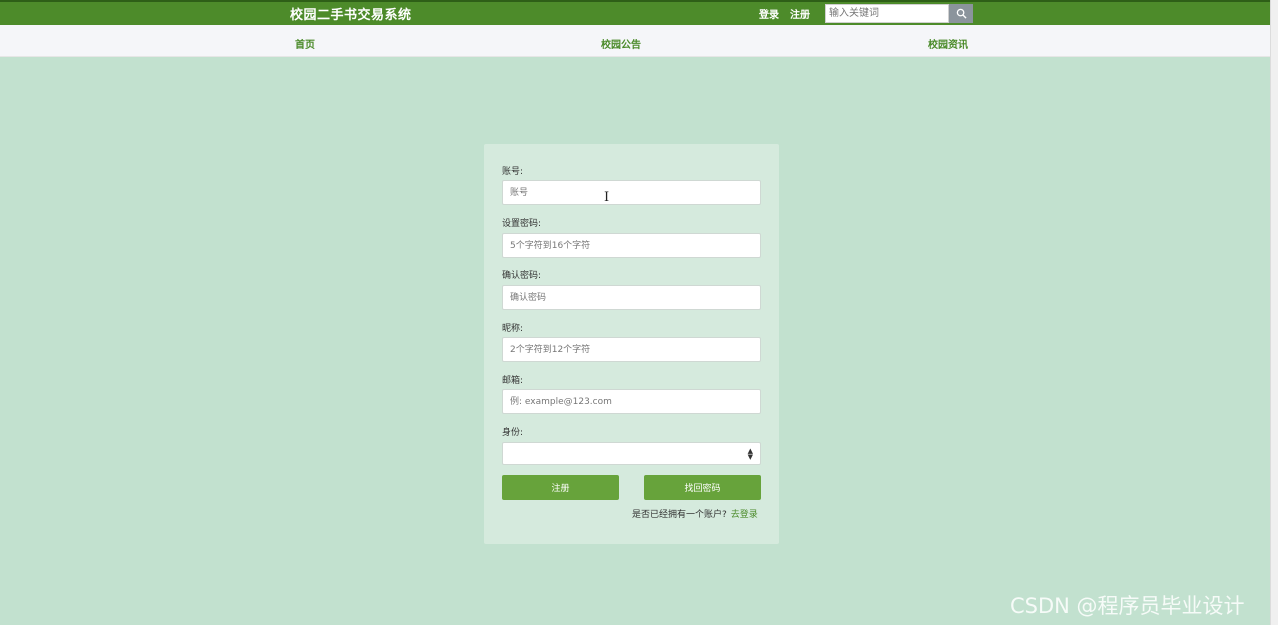  Describe the element at coordinates (948, 43) in the screenshot. I see `nav-item-news: 校园资讯` at that location.